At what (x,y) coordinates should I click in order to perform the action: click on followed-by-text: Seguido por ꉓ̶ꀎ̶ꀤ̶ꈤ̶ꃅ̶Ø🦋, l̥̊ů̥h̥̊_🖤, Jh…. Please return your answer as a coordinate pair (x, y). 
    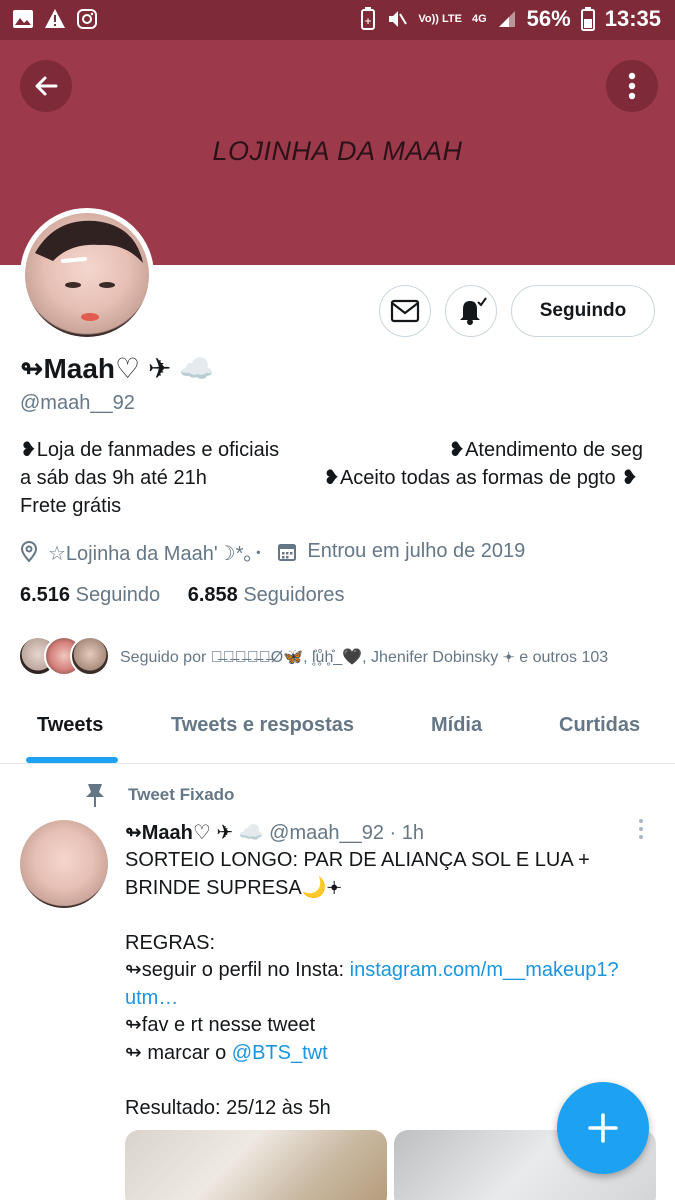
    Looking at the image, I should click on (364, 657).